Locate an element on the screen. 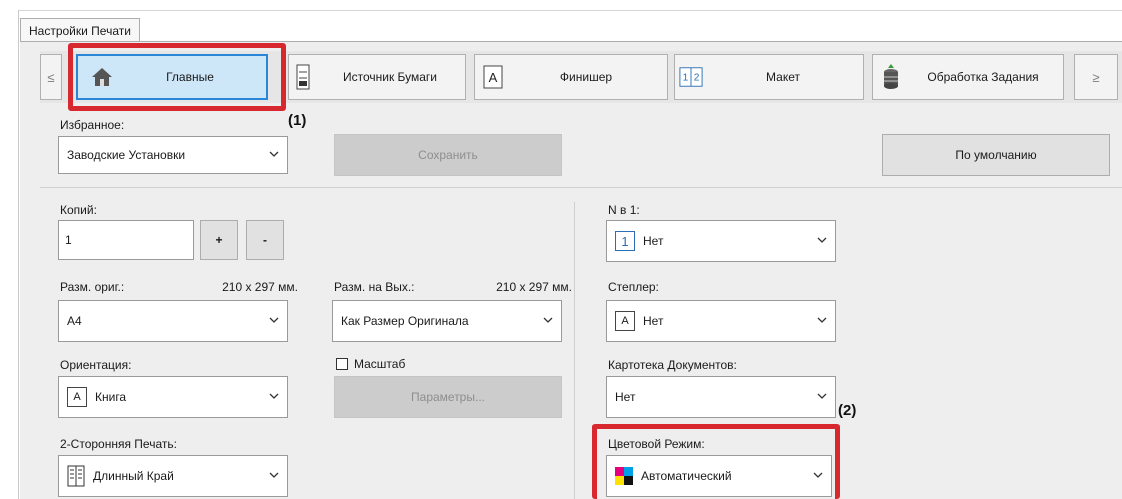  window-left-border is located at coordinates (18, 254).